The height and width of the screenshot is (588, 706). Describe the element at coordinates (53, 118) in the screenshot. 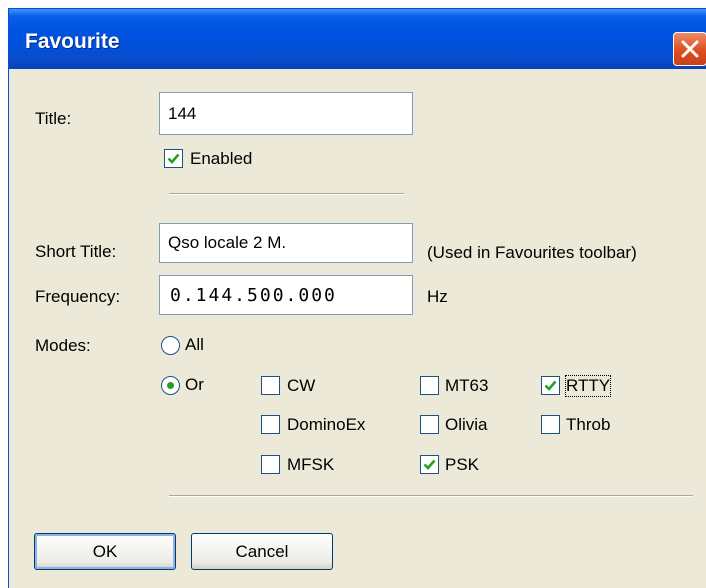

I see `title-label: Title:` at that location.